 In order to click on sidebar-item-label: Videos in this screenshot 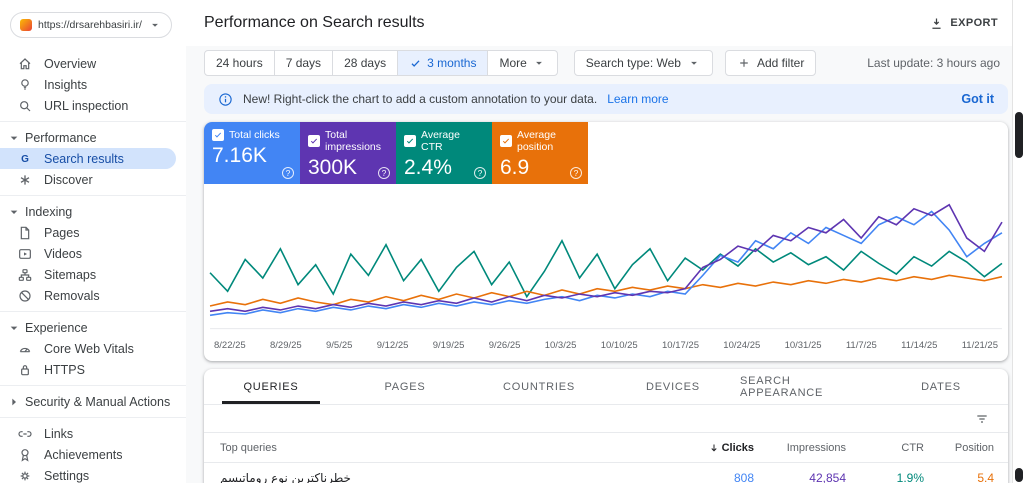, I will do `click(63, 253)`.